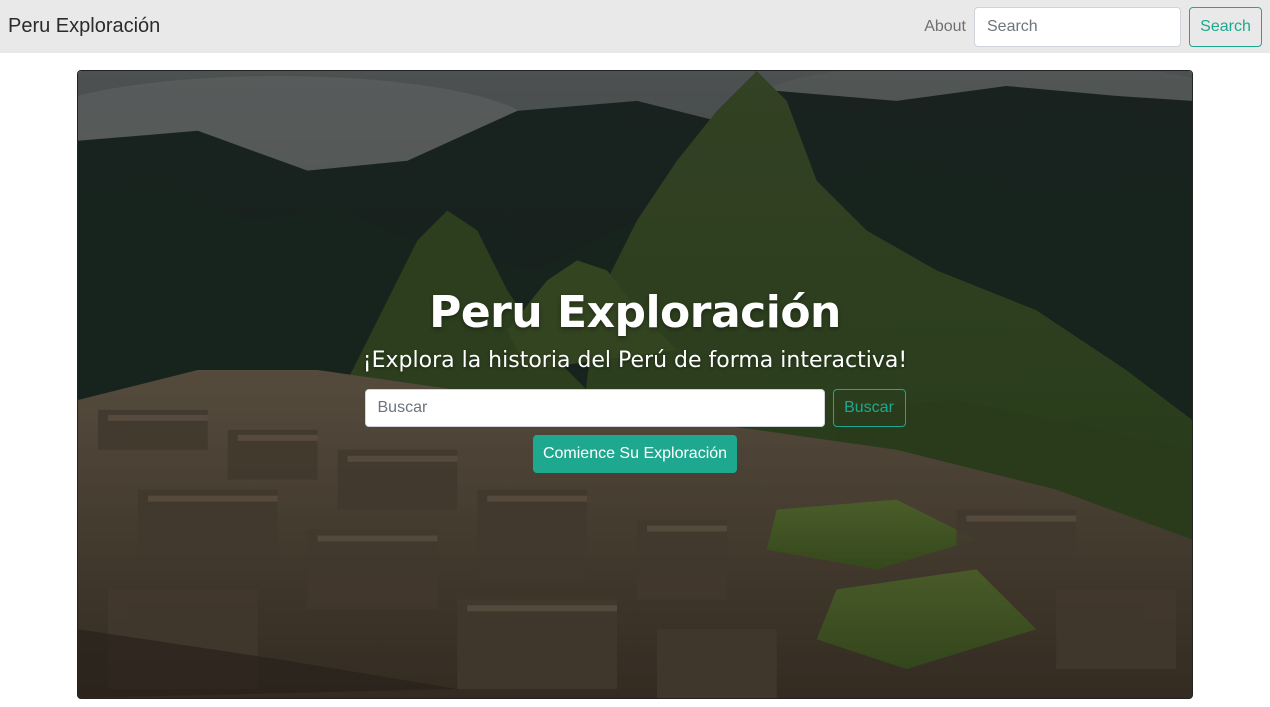 Image resolution: width=1270 pixels, height=707 pixels. Describe the element at coordinates (869, 408) in the screenshot. I see `hero-search-button: Buscar` at that location.